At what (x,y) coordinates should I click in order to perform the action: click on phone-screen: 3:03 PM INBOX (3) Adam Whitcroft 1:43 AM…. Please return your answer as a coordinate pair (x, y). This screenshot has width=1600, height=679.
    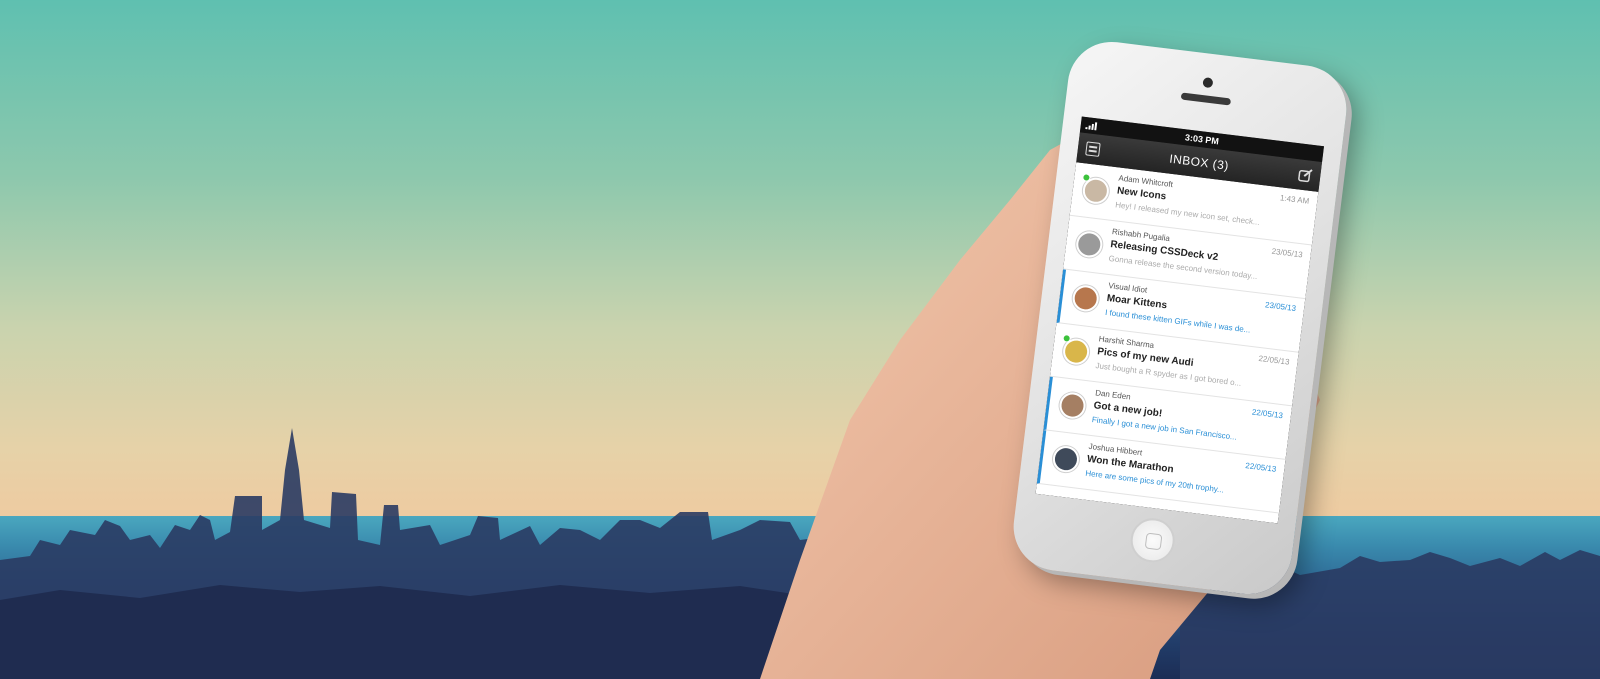
    Looking at the image, I should click on (1180, 320).